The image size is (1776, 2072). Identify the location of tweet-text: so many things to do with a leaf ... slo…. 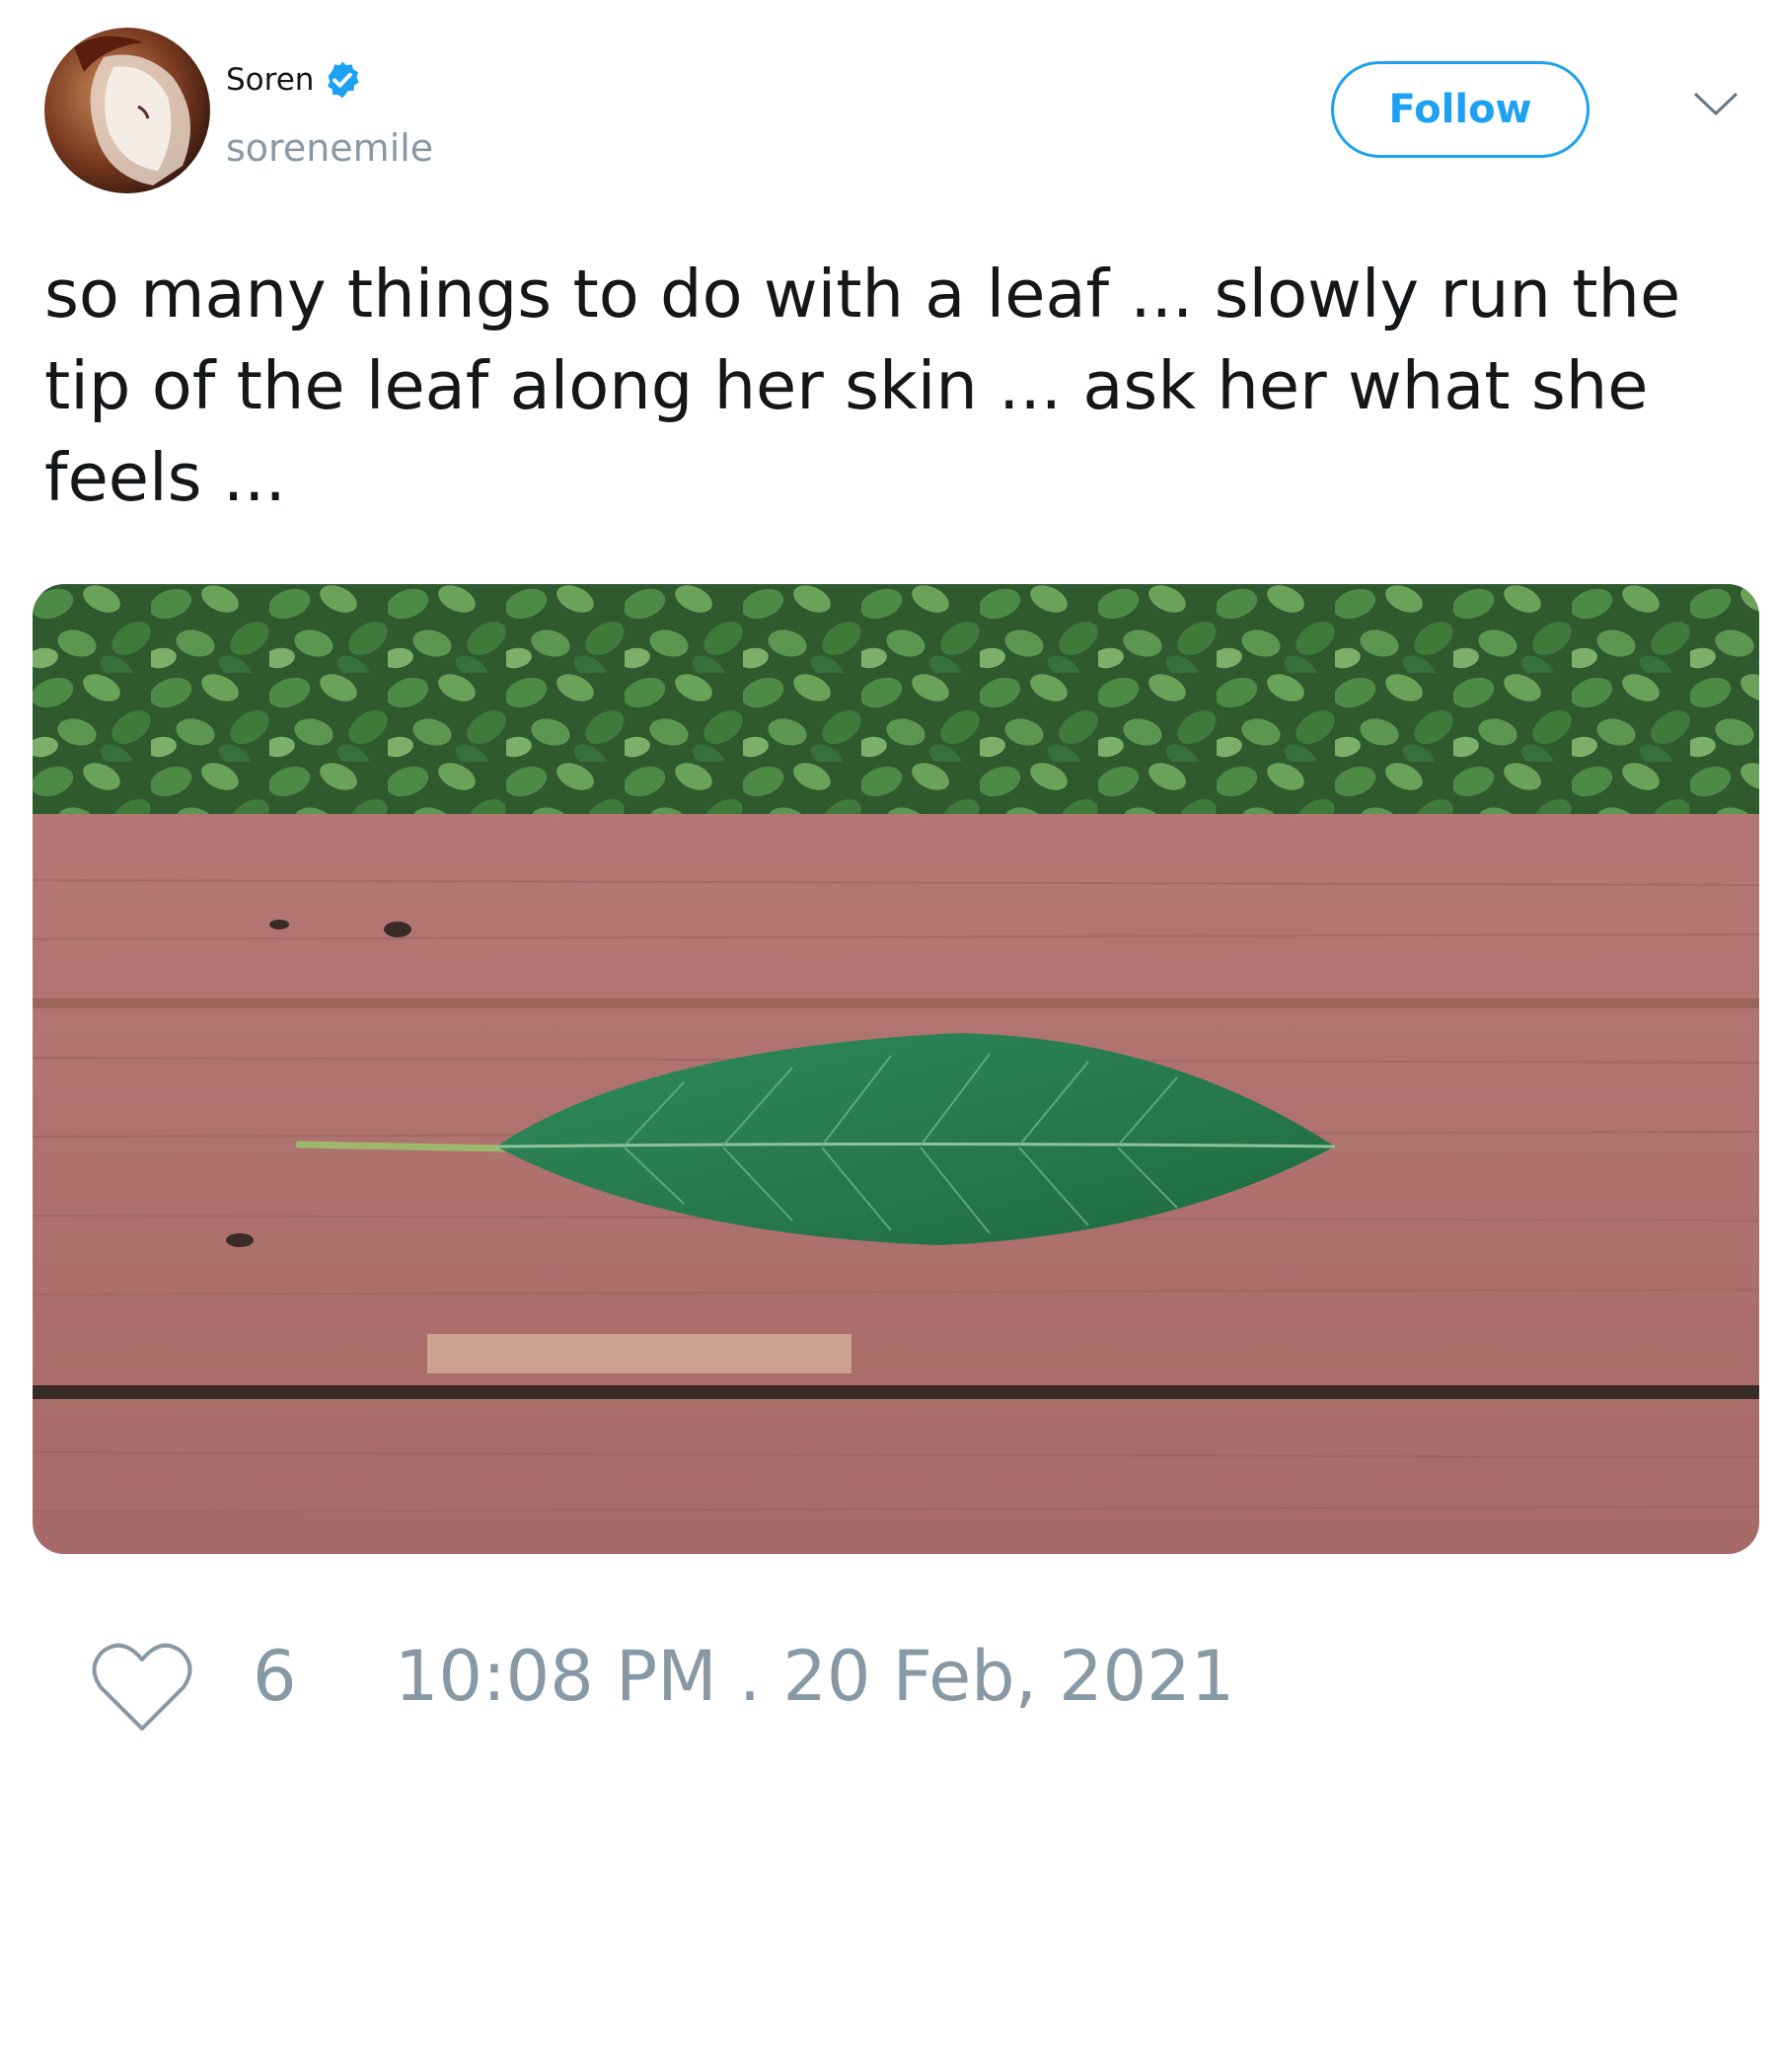
(863, 386).